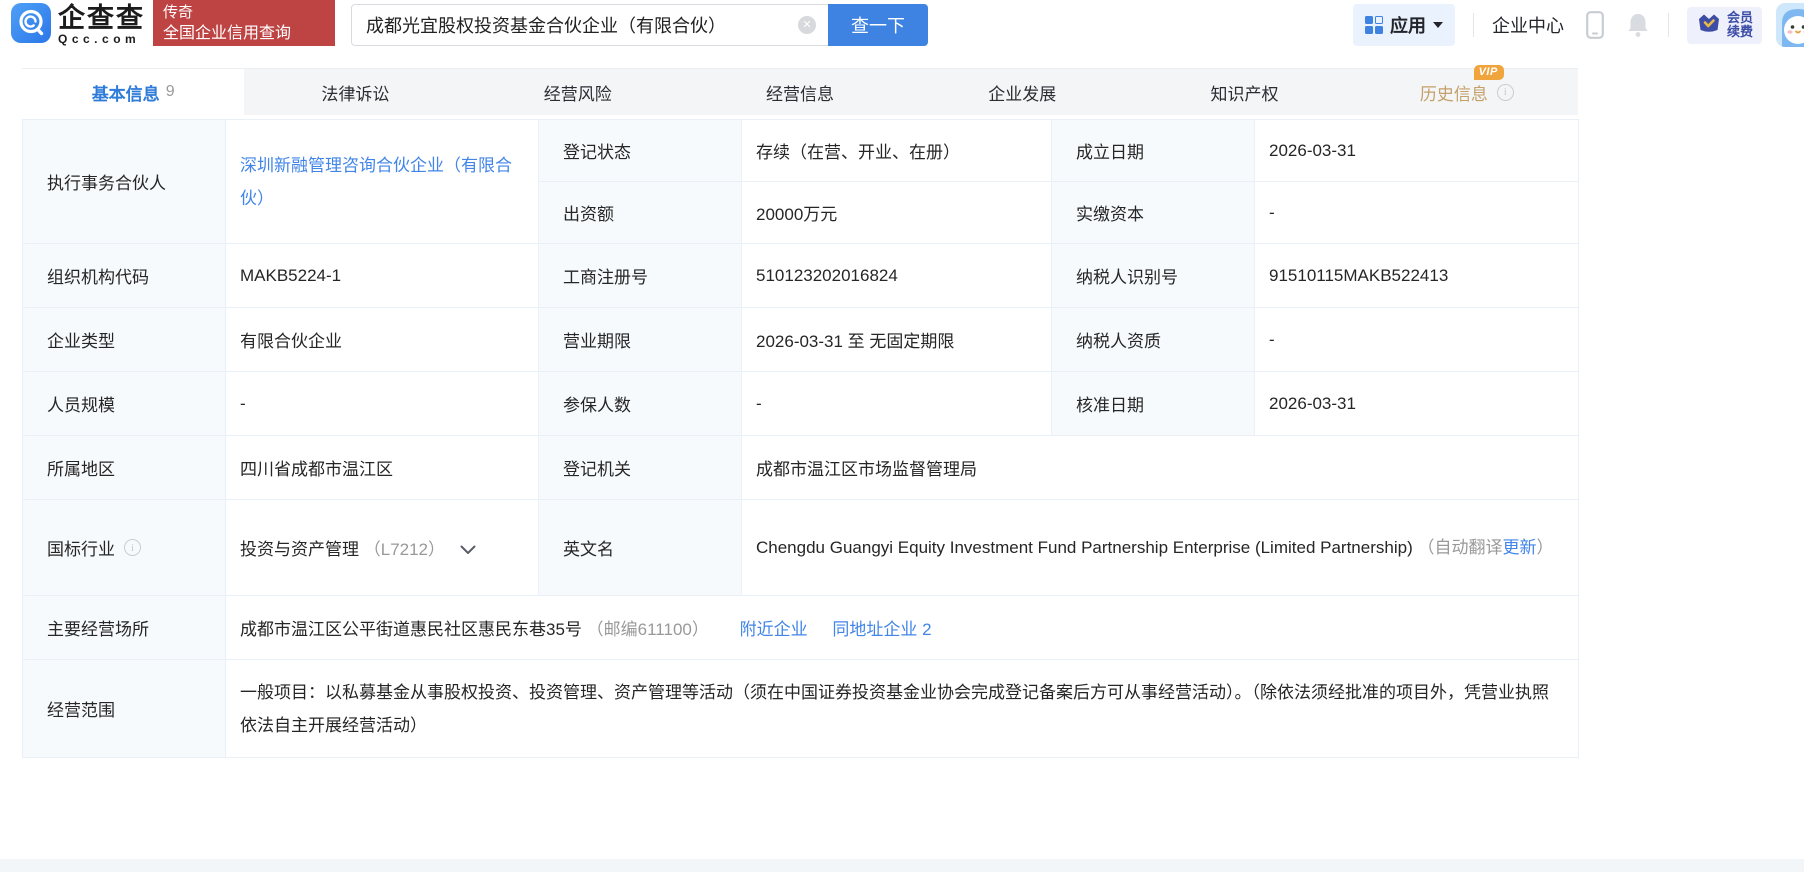  I want to click on approval-date-value: 2026-03-31, so click(1416, 403).